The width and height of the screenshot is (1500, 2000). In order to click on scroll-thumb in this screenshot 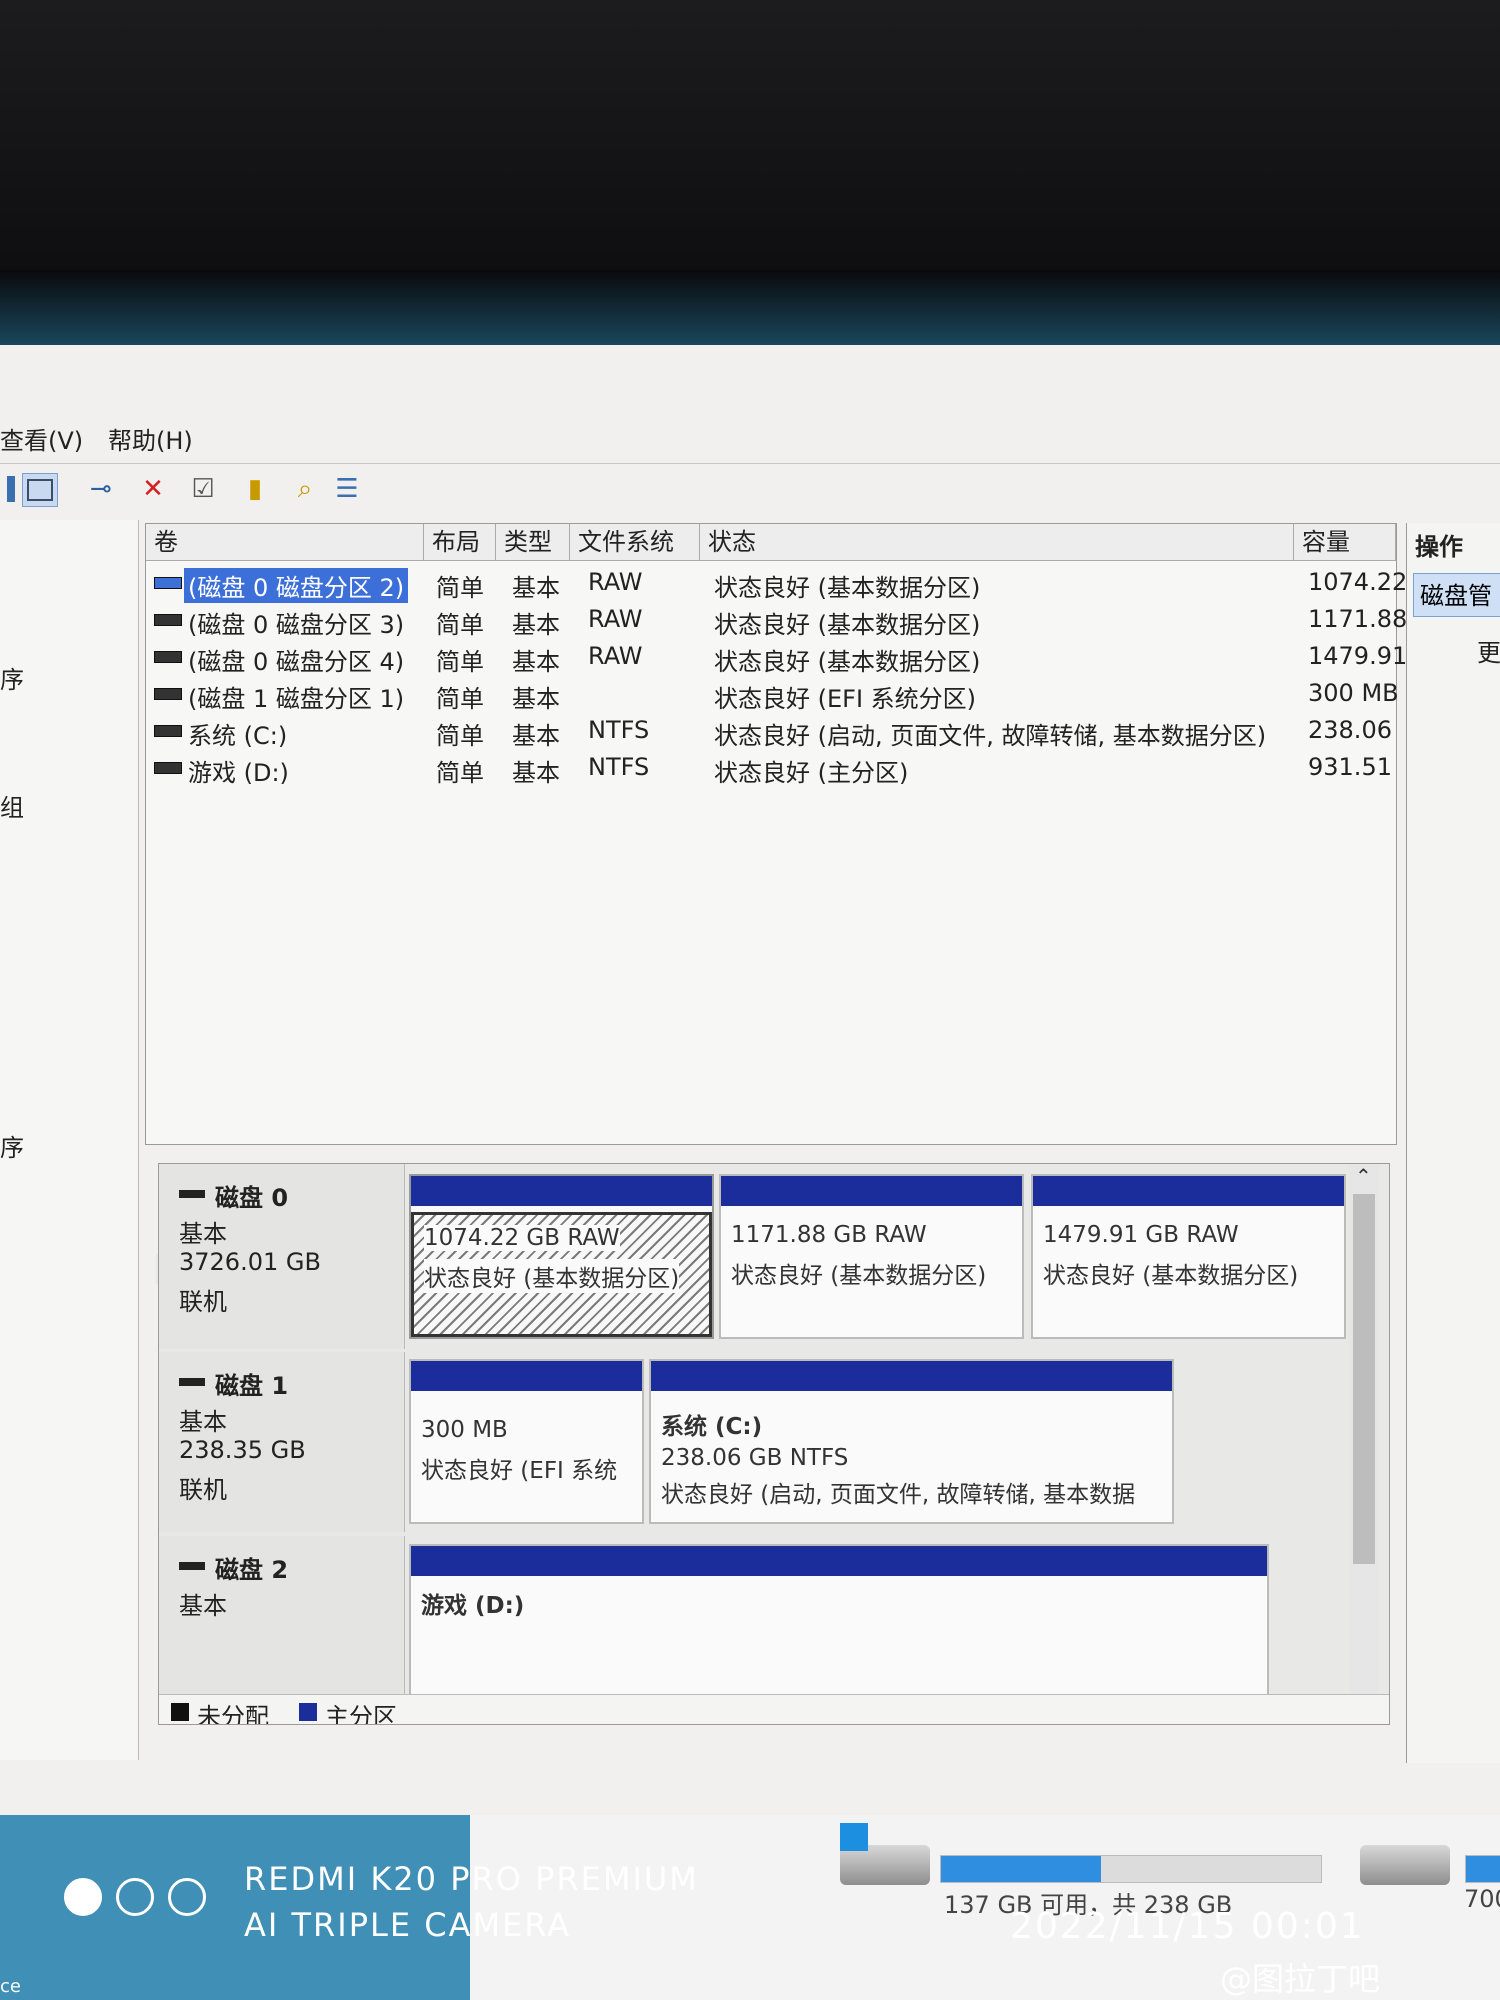, I will do `click(1364, 1379)`.